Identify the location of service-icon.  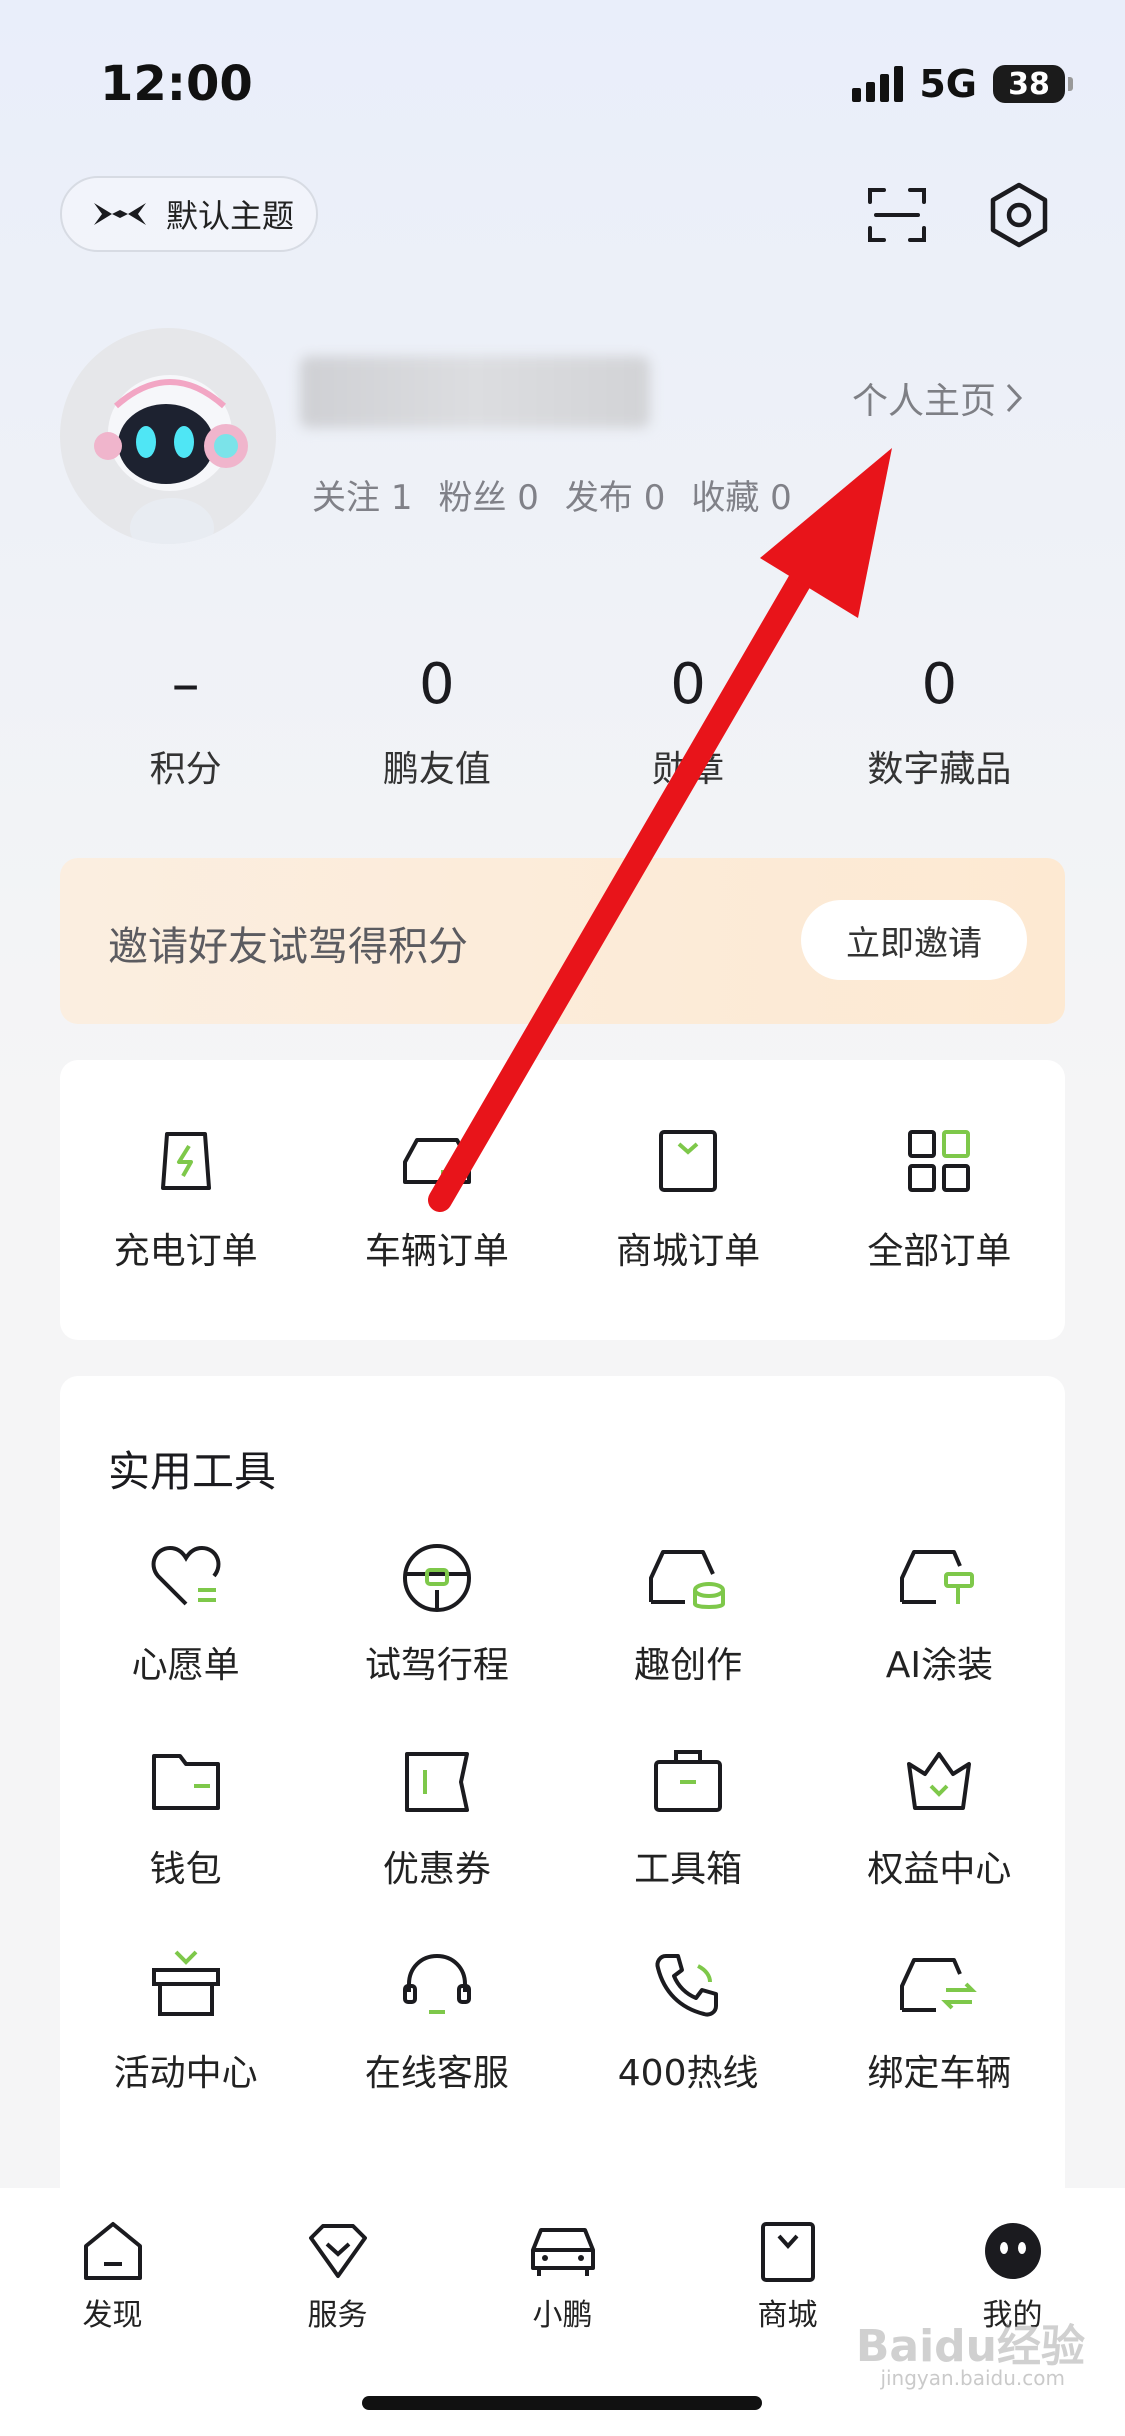
(337, 2251).